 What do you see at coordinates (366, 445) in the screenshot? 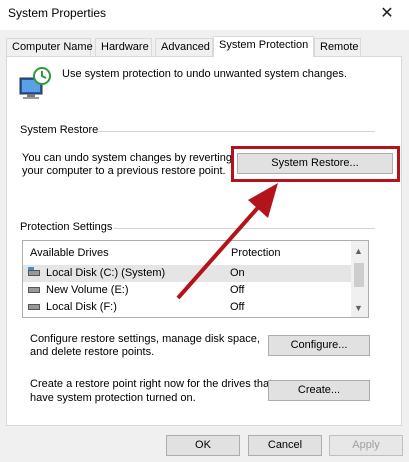
I see `apply-button: Apply` at bounding box center [366, 445].